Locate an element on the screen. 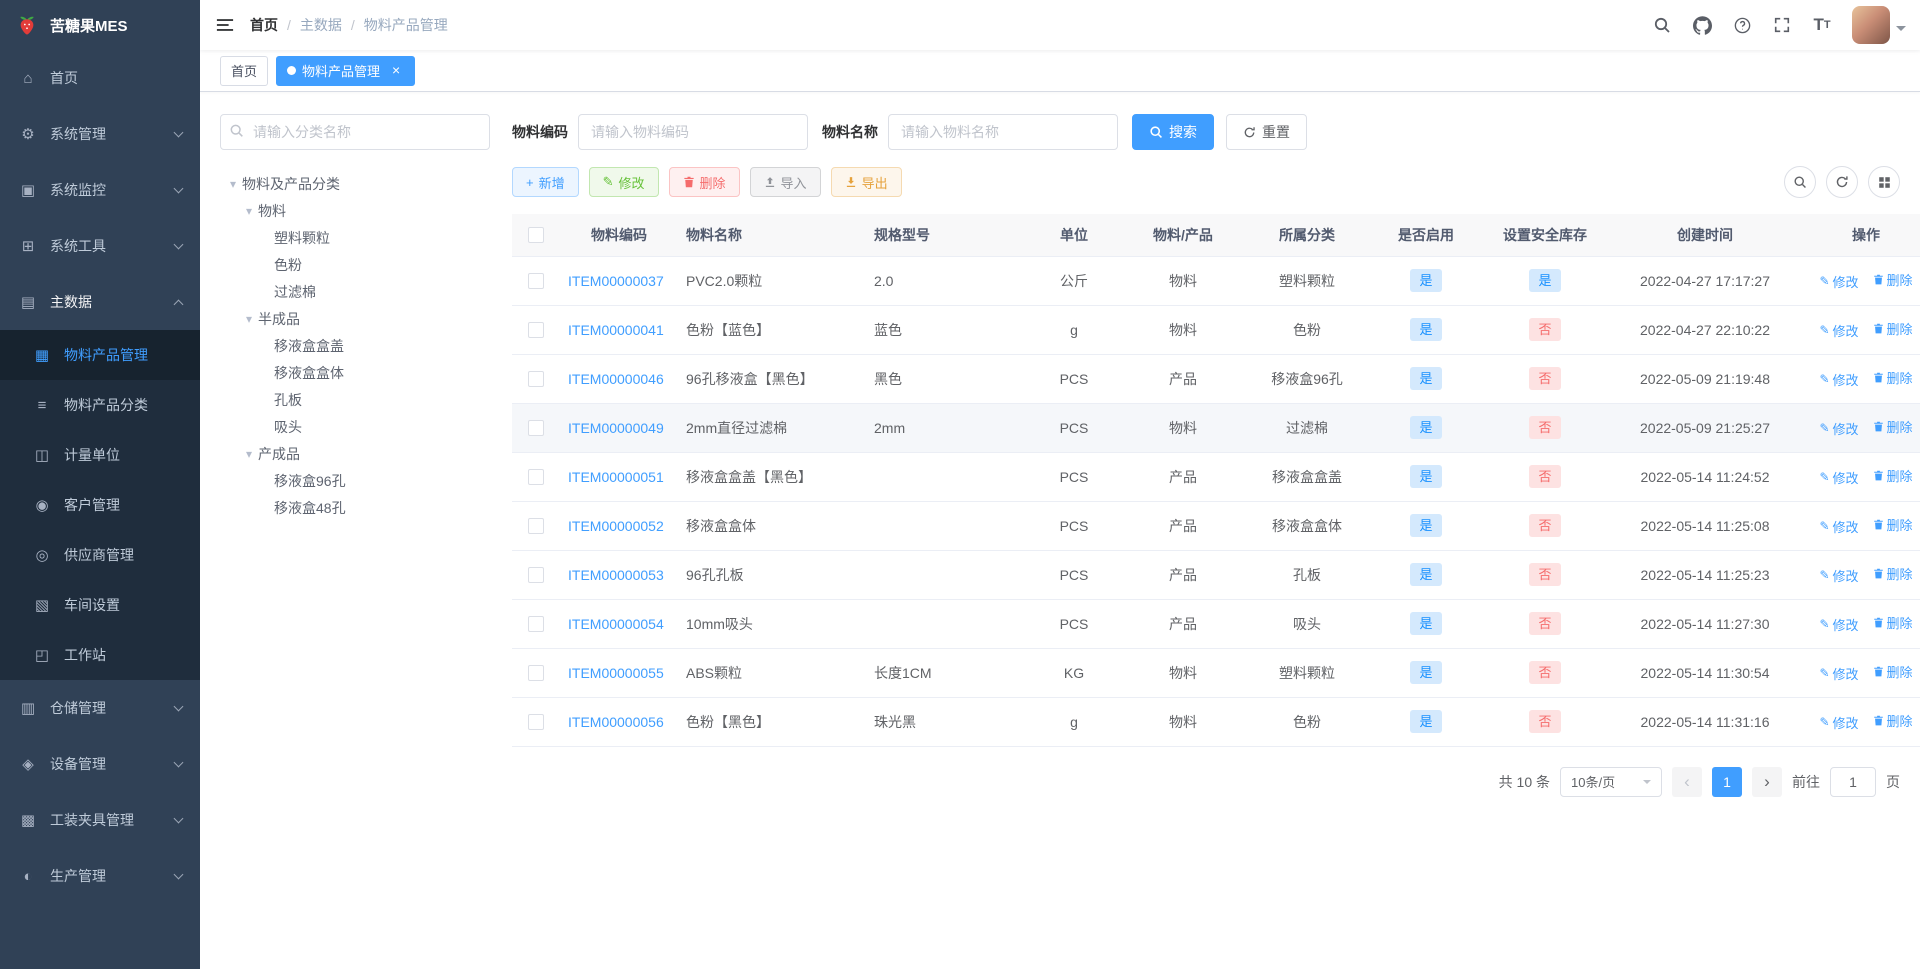 The width and height of the screenshot is (1920, 969). sidebar-item-master-data: ▤ 主数据 is located at coordinates (100, 302).